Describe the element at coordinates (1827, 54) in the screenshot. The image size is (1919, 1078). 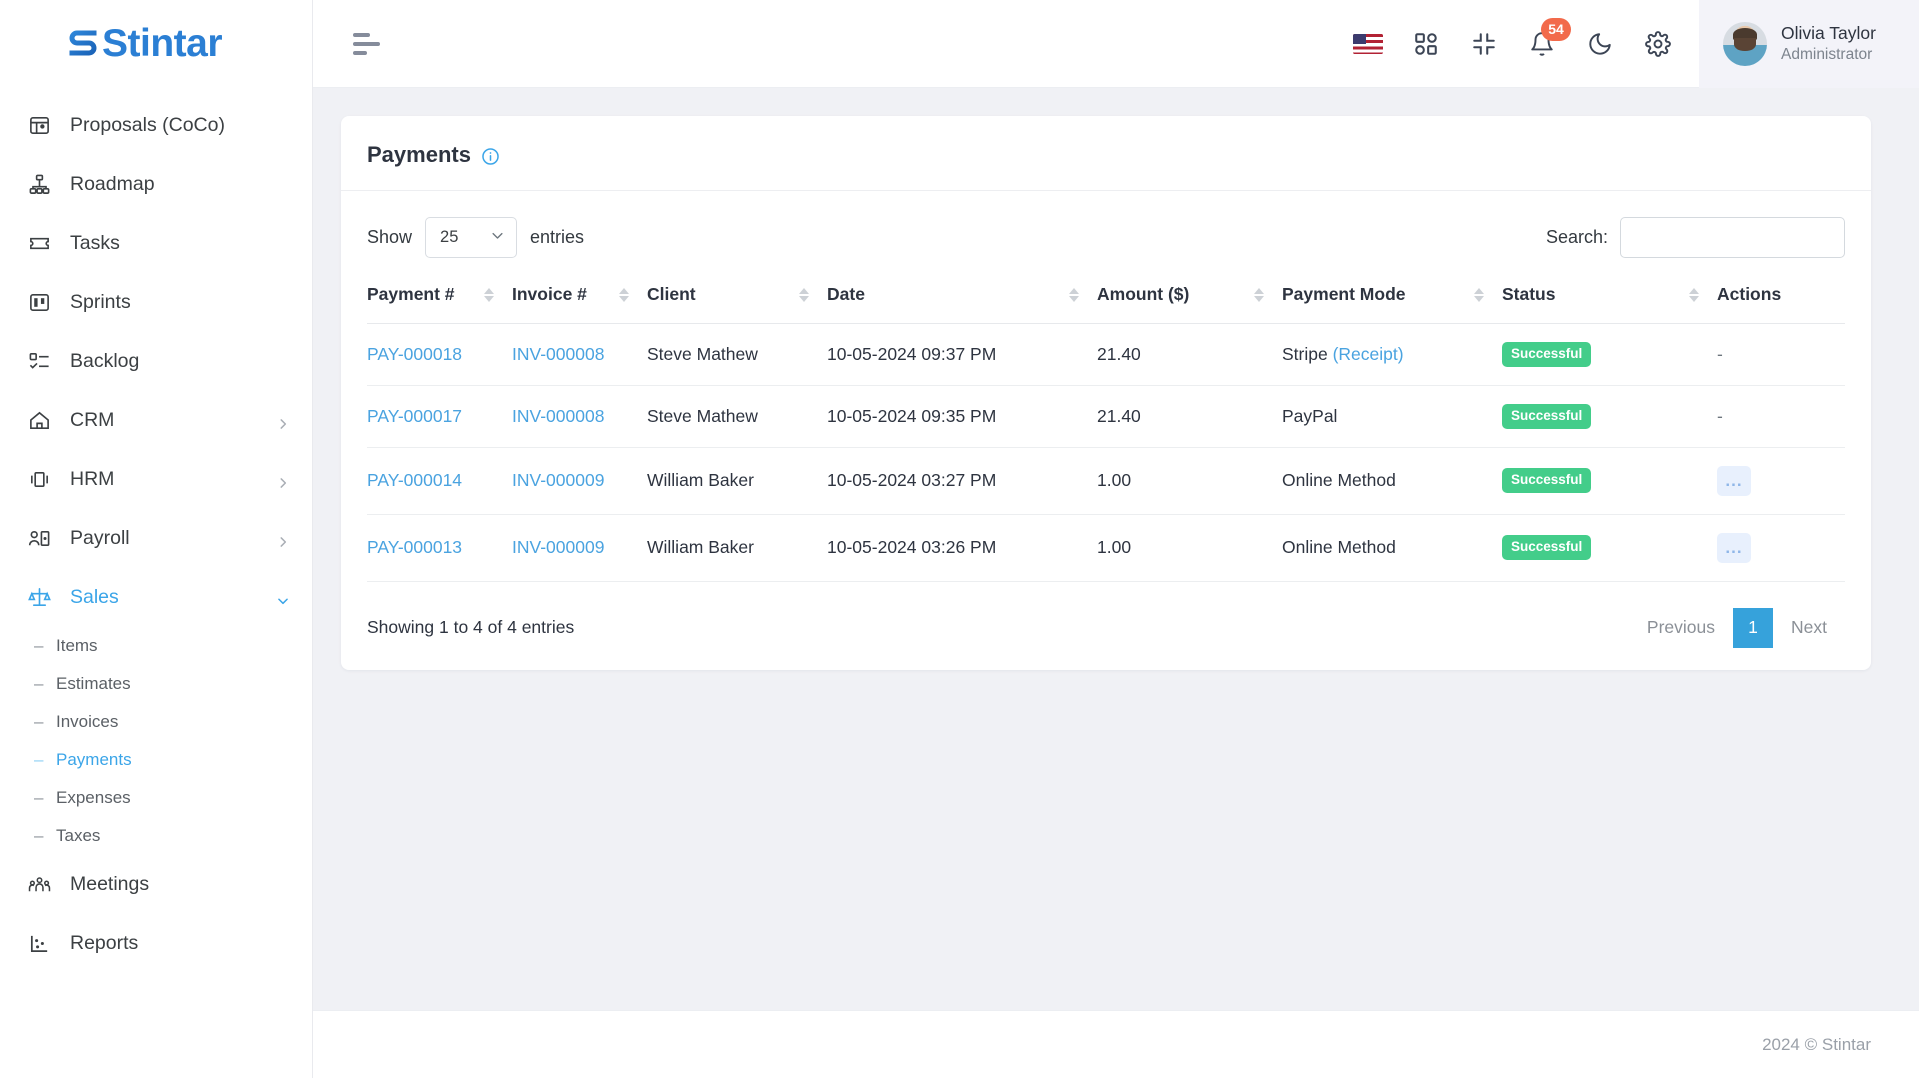
I see `profile-role: Administrator` at that location.